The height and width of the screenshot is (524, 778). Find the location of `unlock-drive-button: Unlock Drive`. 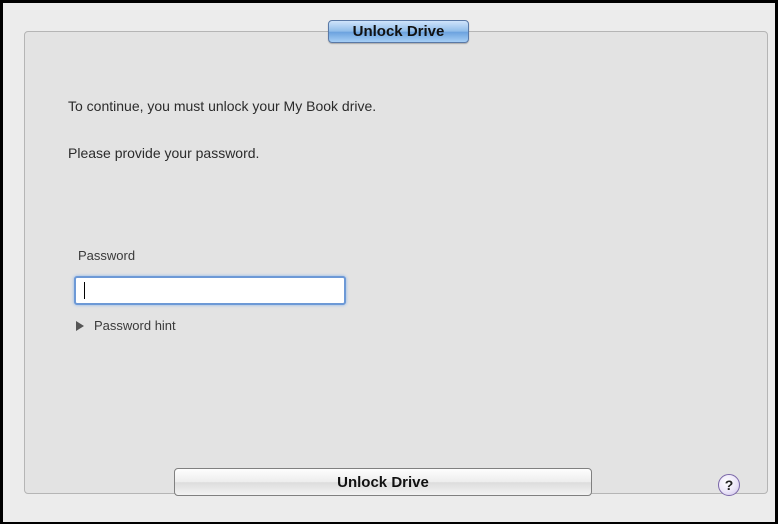

unlock-drive-button: Unlock Drive is located at coordinates (383, 482).